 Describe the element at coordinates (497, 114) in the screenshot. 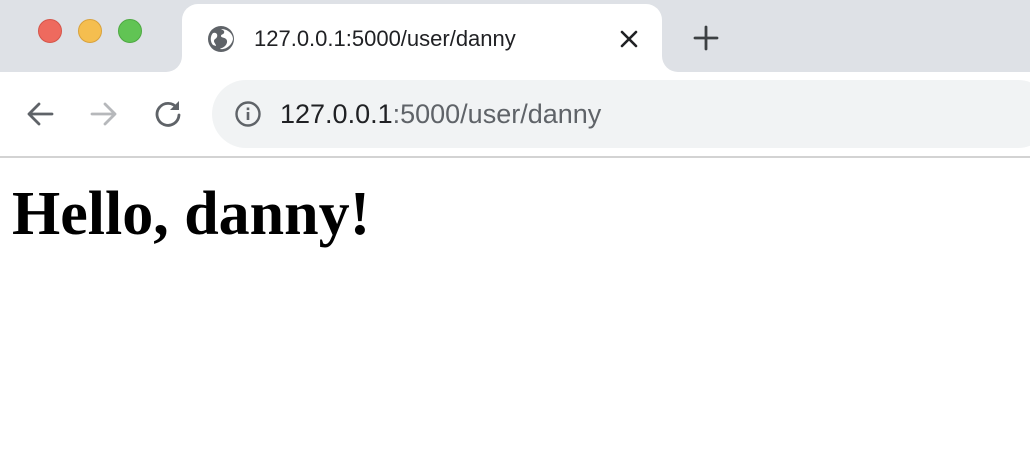

I see `url-path: :5000/user/danny` at that location.